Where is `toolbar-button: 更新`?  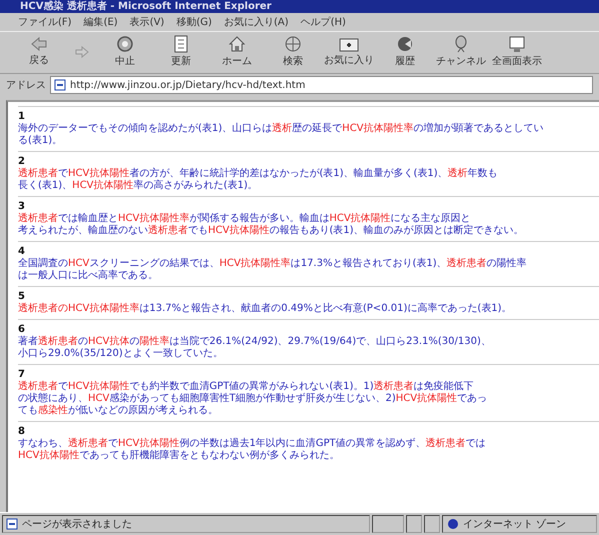
toolbar-button: 更新 is located at coordinates (181, 51).